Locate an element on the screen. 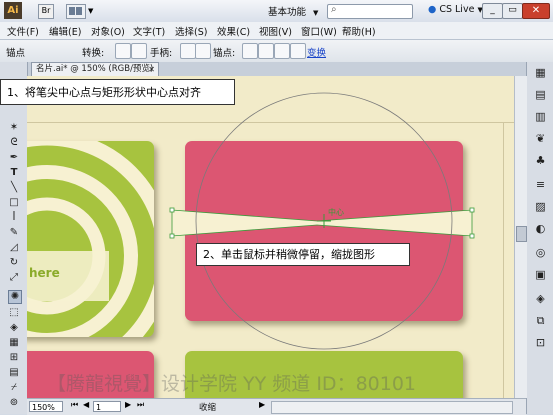  status-tool-name: 收缩 is located at coordinates (207, 407).